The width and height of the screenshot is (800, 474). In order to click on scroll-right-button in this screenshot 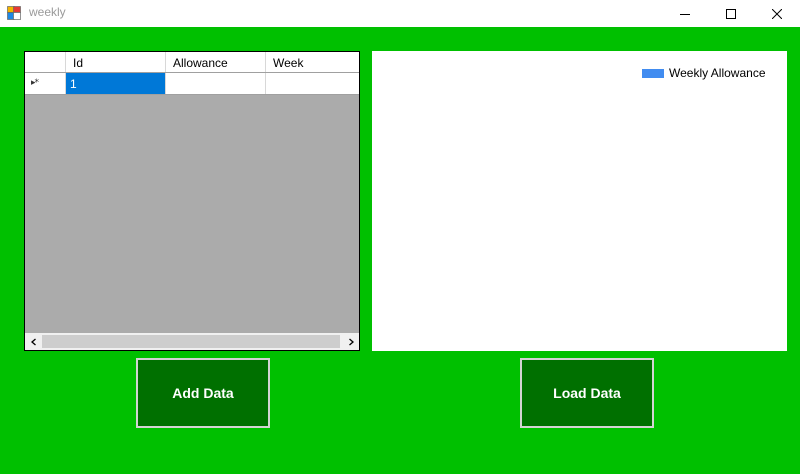, I will do `click(350, 341)`.